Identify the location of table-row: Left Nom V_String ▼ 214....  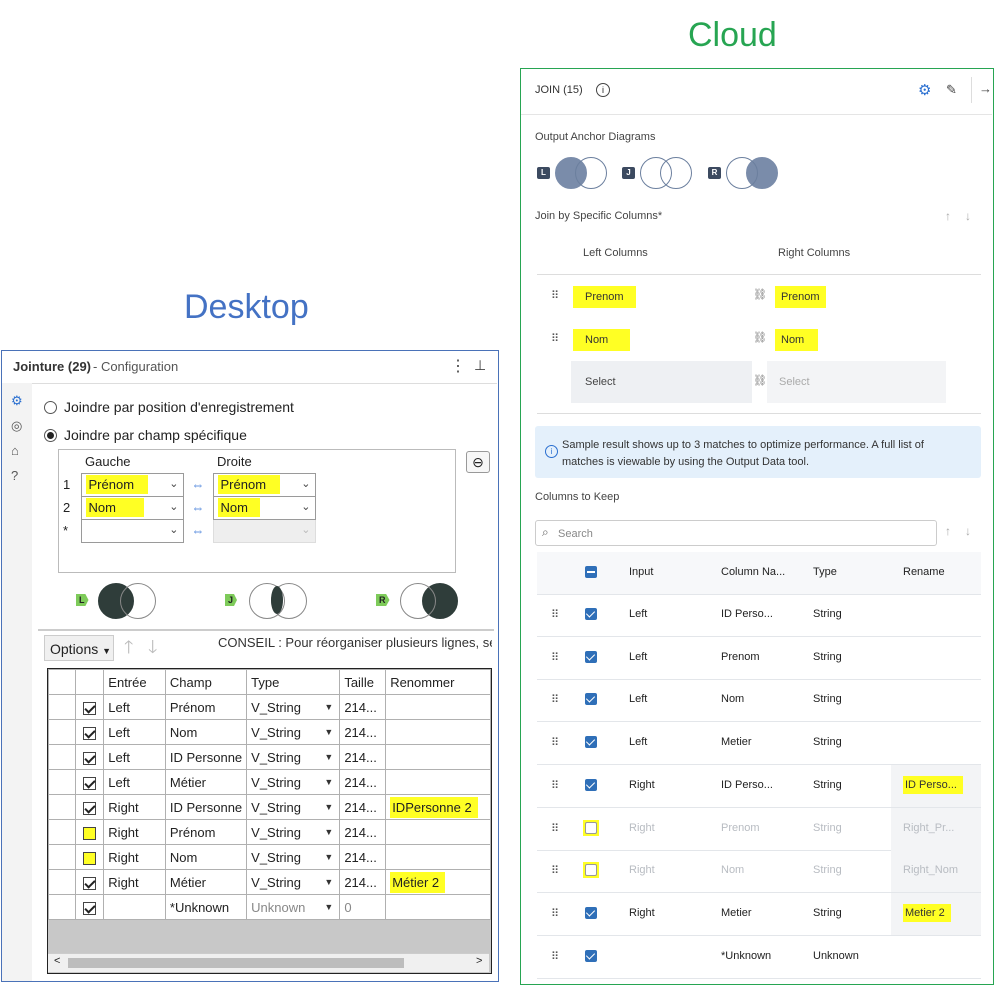
(269, 732).